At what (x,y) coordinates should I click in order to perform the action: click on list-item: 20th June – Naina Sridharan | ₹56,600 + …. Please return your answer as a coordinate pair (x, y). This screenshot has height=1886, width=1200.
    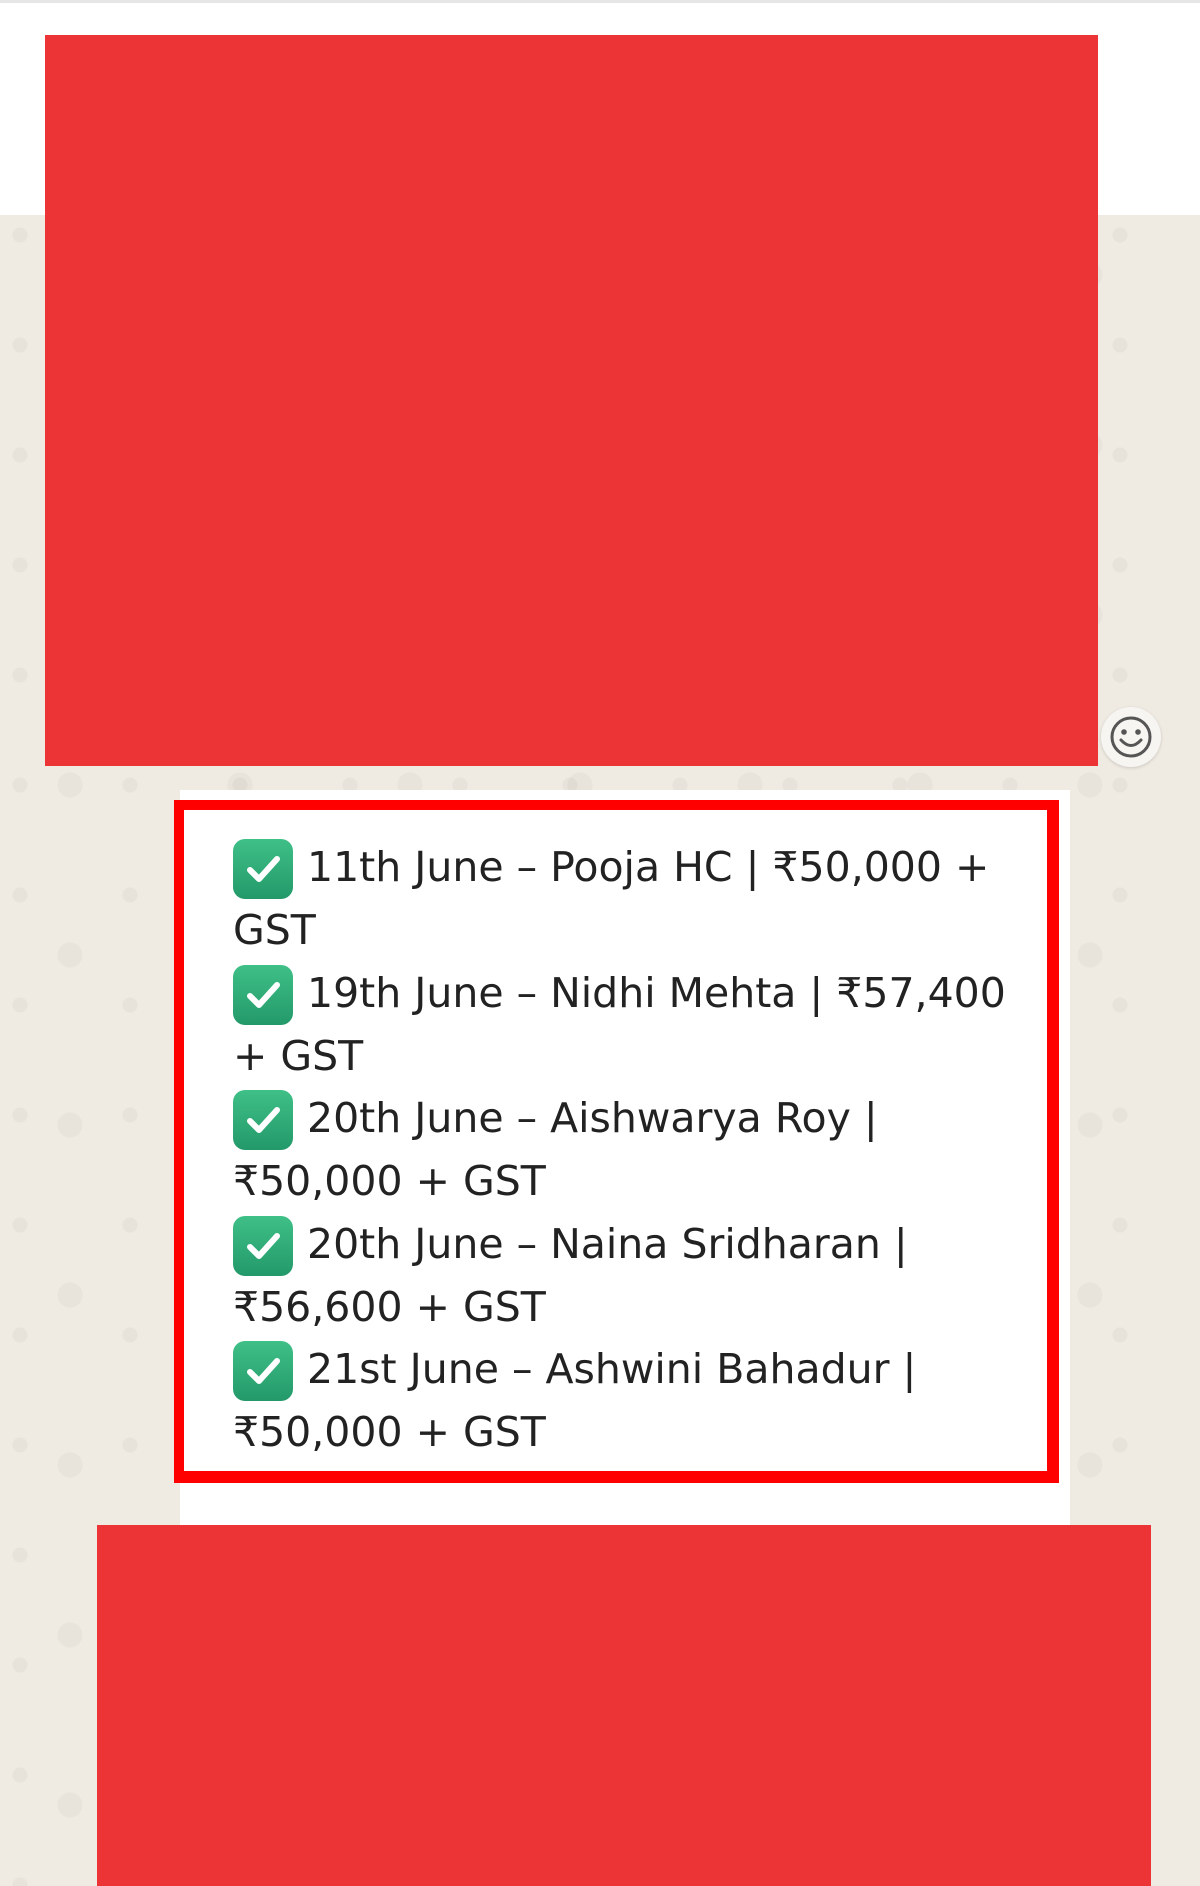
    Looking at the image, I should click on (638, 1276).